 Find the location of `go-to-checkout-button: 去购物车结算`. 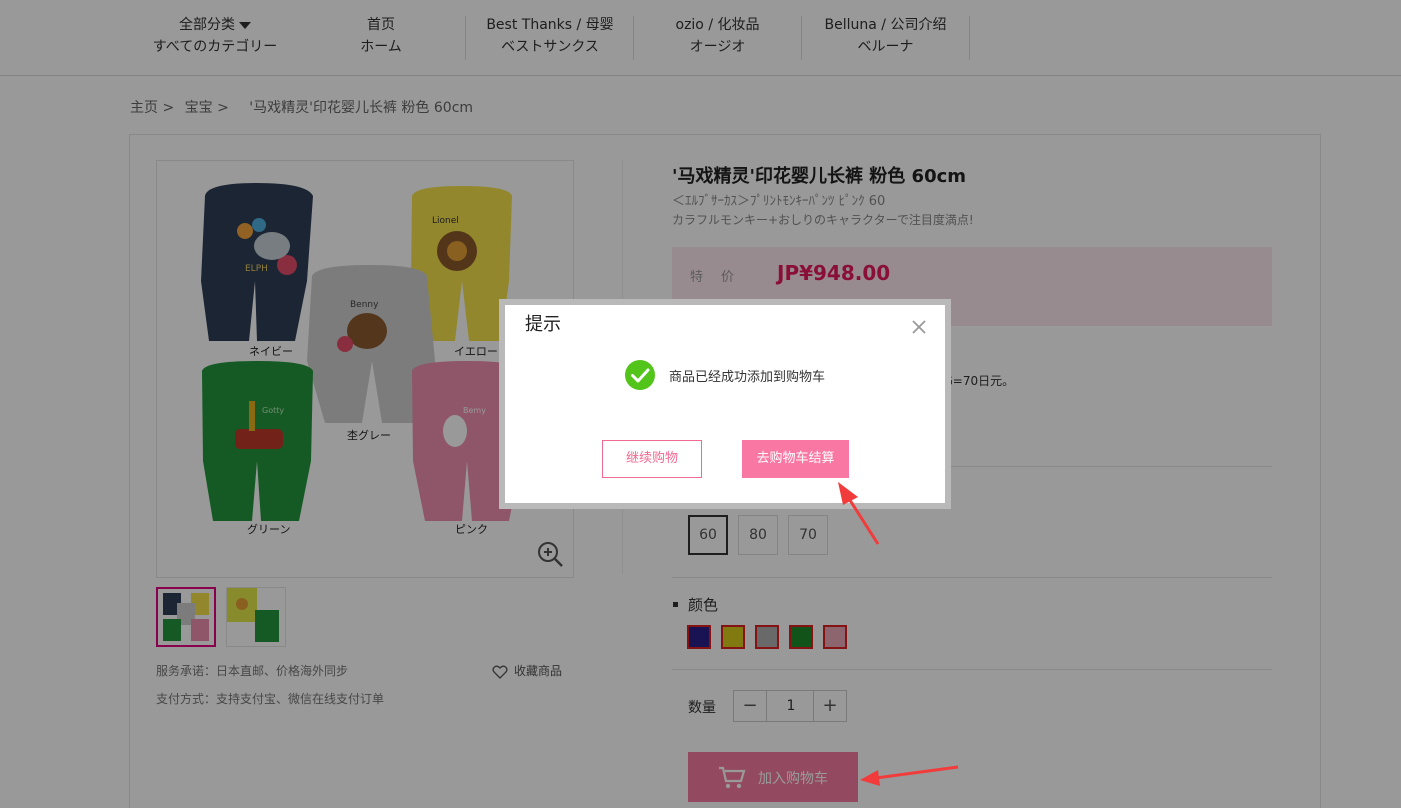

go-to-checkout-button: 去购物车结算 is located at coordinates (795, 459).